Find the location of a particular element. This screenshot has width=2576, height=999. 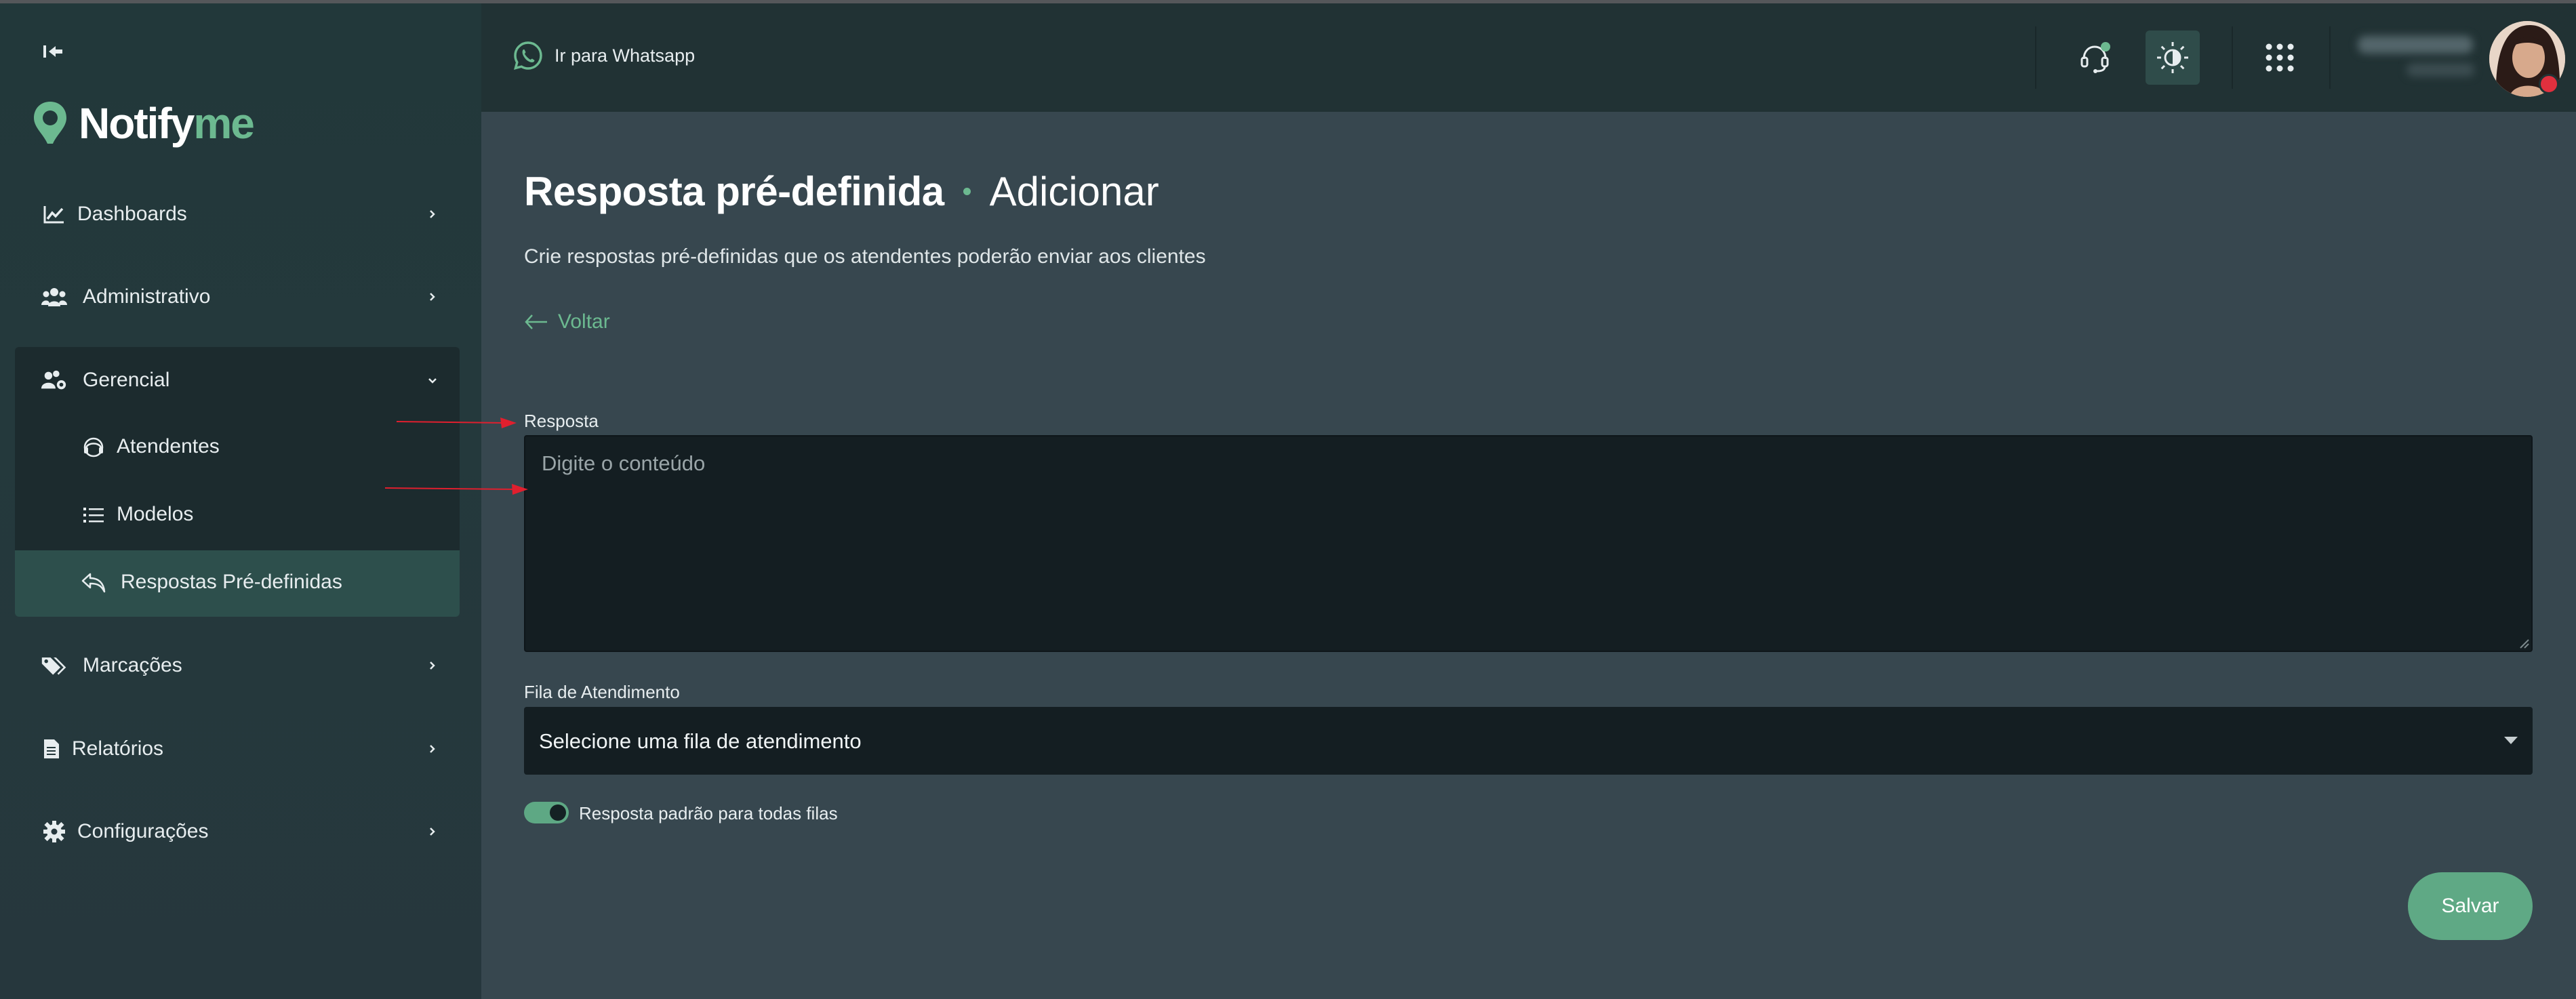

caret-down-icon is located at coordinates (2511, 740).